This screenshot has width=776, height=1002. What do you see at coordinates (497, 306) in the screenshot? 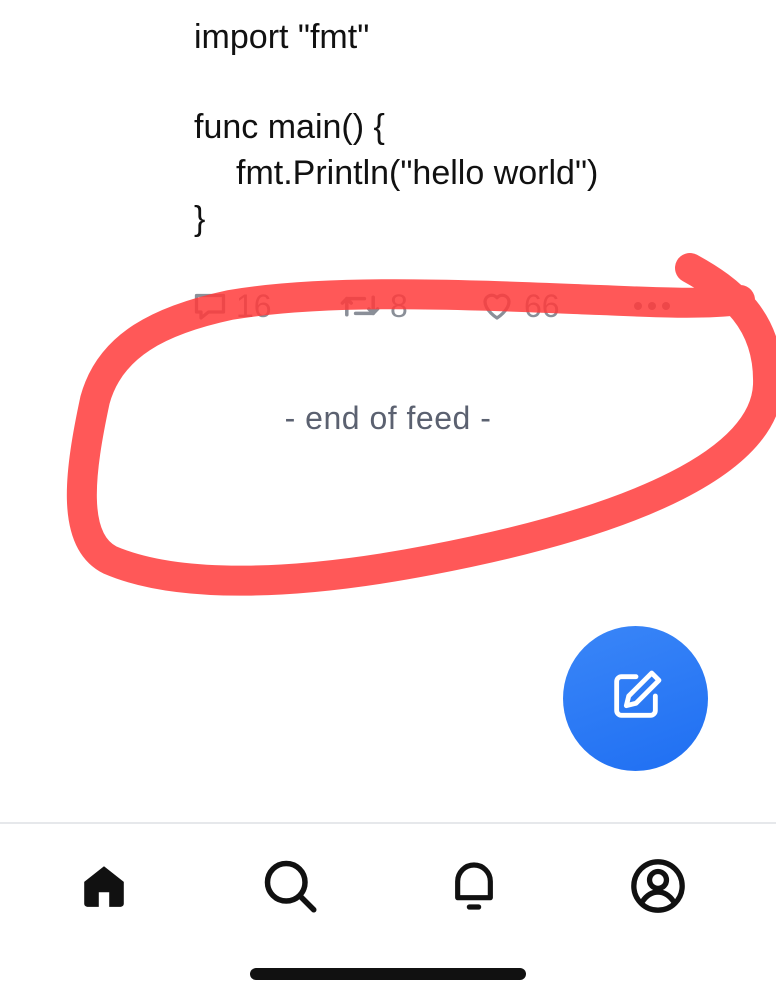
I see `heart-icon` at bounding box center [497, 306].